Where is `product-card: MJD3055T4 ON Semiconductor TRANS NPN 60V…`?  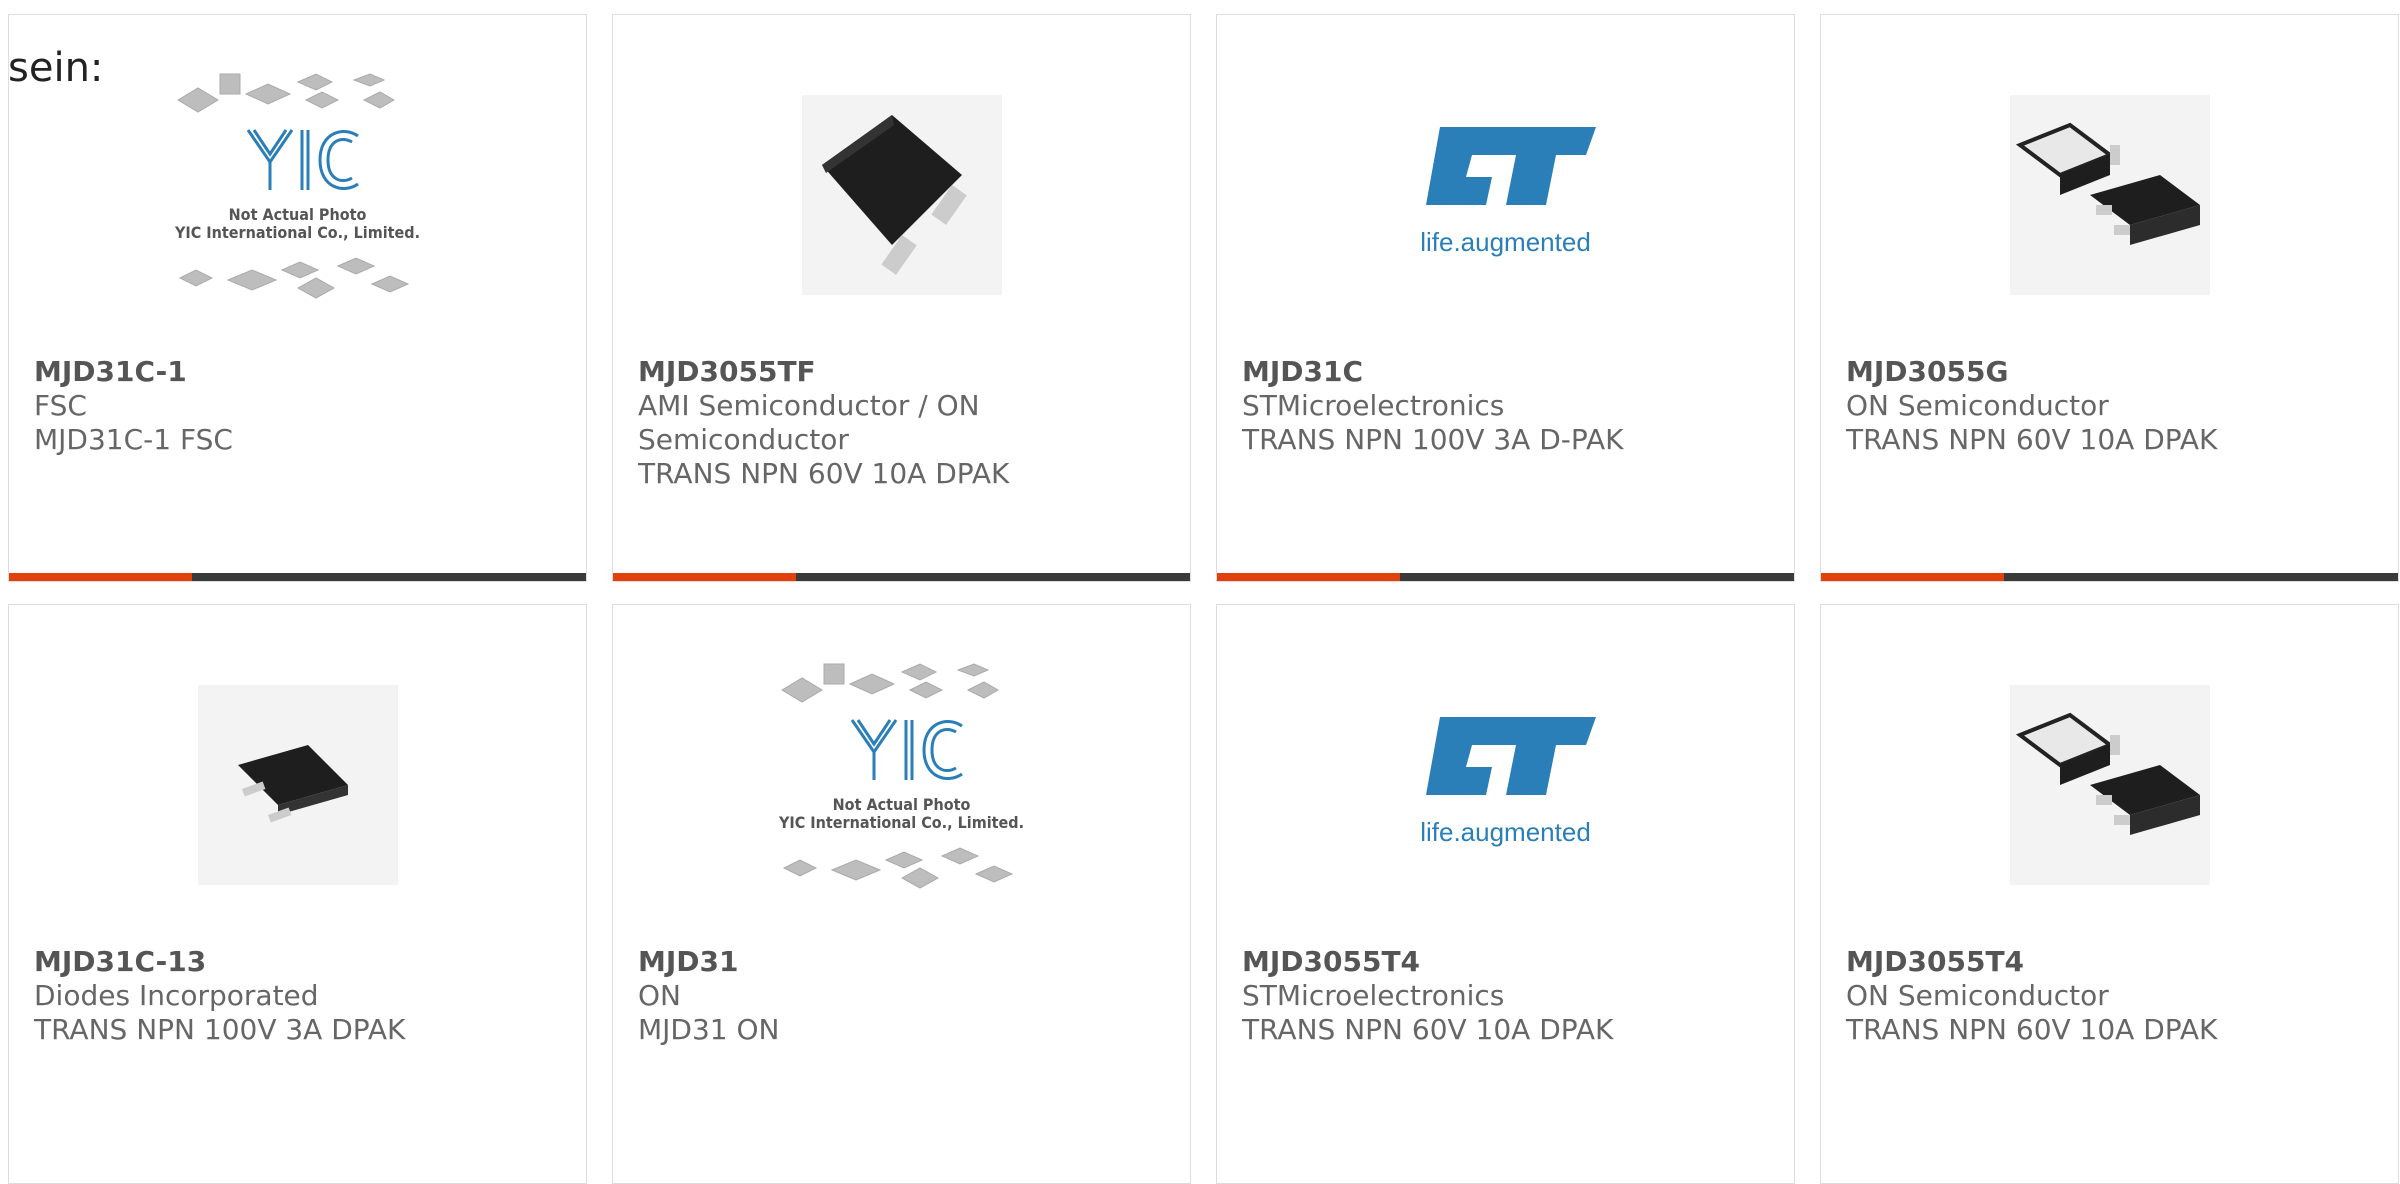 product-card: MJD3055T4 ON Semiconductor TRANS NPN 60V… is located at coordinates (2109, 894).